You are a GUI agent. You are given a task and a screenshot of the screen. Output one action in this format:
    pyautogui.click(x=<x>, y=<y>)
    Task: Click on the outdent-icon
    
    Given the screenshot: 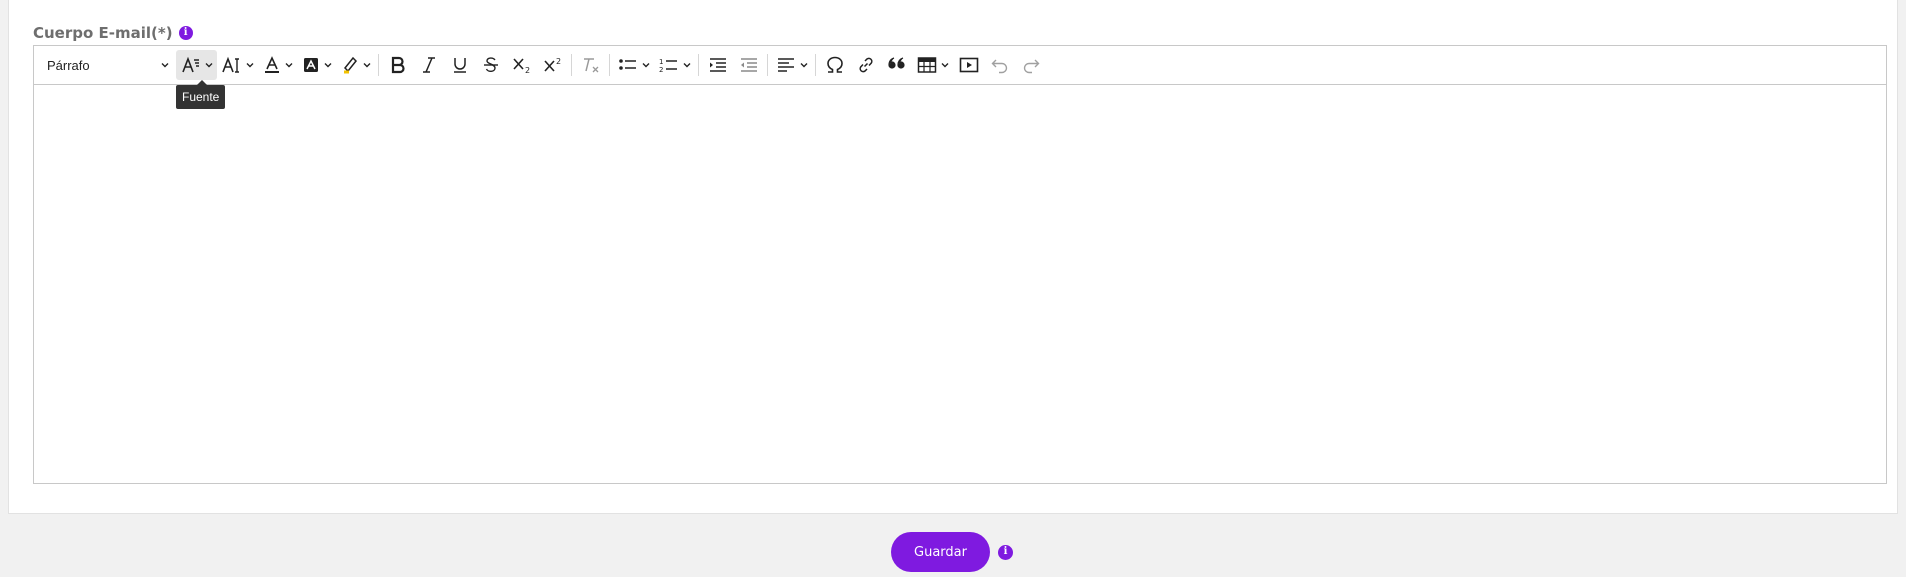 What is the action you would take?
    pyautogui.click(x=748, y=65)
    